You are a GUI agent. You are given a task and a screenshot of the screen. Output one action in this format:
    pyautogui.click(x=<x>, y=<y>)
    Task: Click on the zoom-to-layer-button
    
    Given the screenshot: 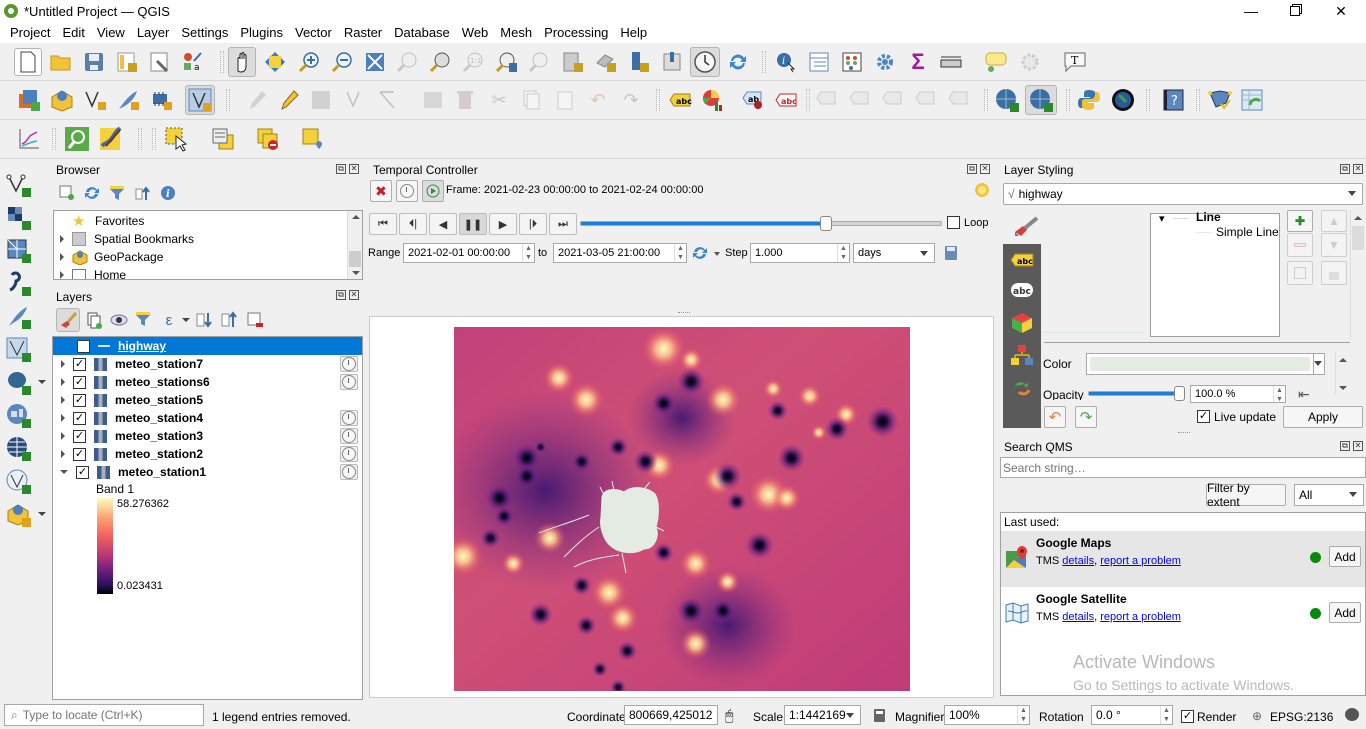 What is the action you would take?
    pyautogui.click(x=440, y=62)
    